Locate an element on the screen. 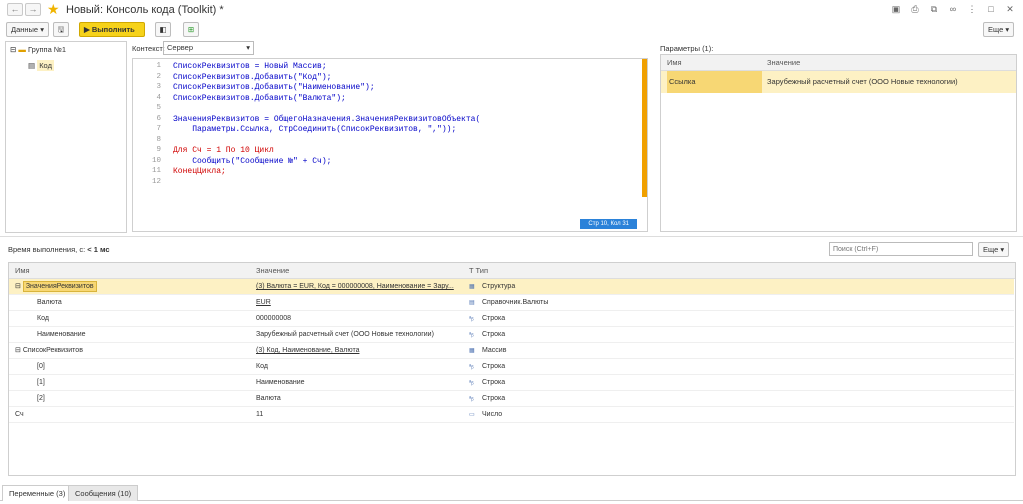 This screenshot has width=1023, height=504. row-type: ▦ Структура is located at coordinates (492, 287).